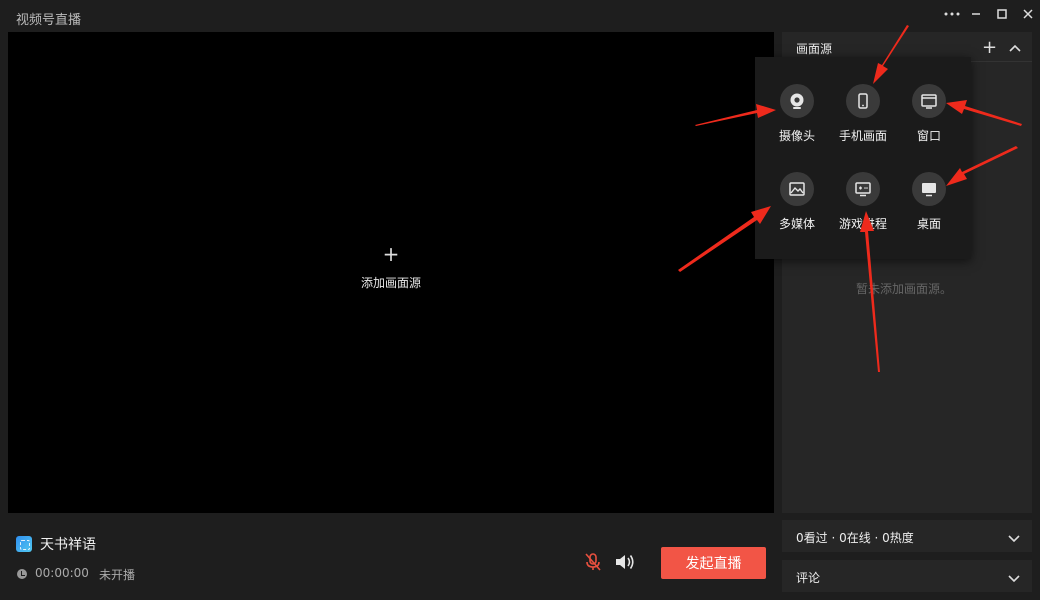 Image resolution: width=1040 pixels, height=600 pixels. I want to click on live-duration: 00:00:00, so click(62, 573).